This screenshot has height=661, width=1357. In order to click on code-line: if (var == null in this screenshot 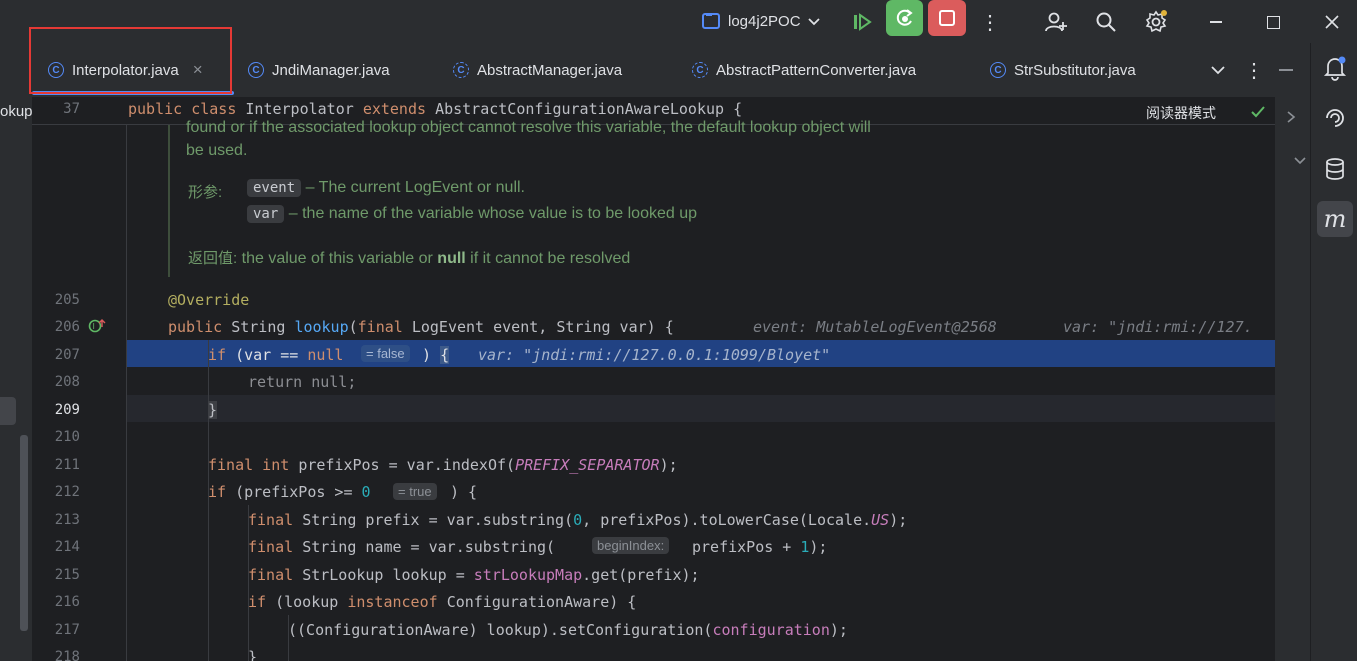, I will do `click(276, 355)`.